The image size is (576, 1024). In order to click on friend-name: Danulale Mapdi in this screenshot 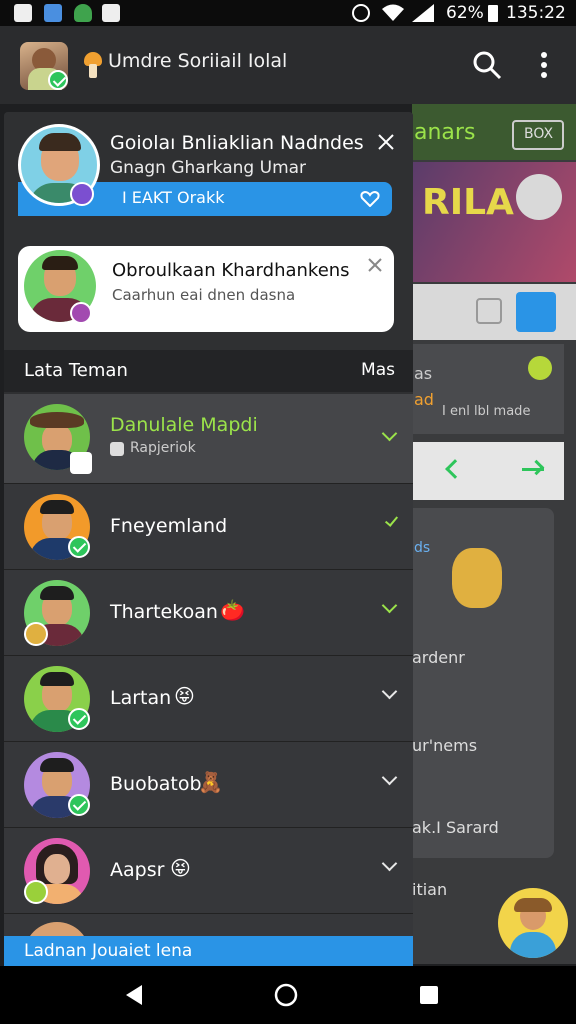, I will do `click(184, 425)`.